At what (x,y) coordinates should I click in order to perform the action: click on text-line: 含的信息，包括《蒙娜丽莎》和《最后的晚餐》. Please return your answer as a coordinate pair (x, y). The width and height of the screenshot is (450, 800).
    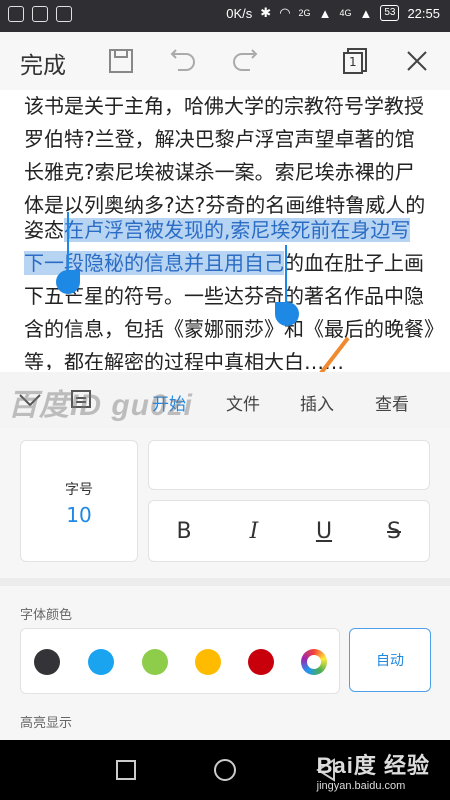
    Looking at the image, I should click on (234, 329).